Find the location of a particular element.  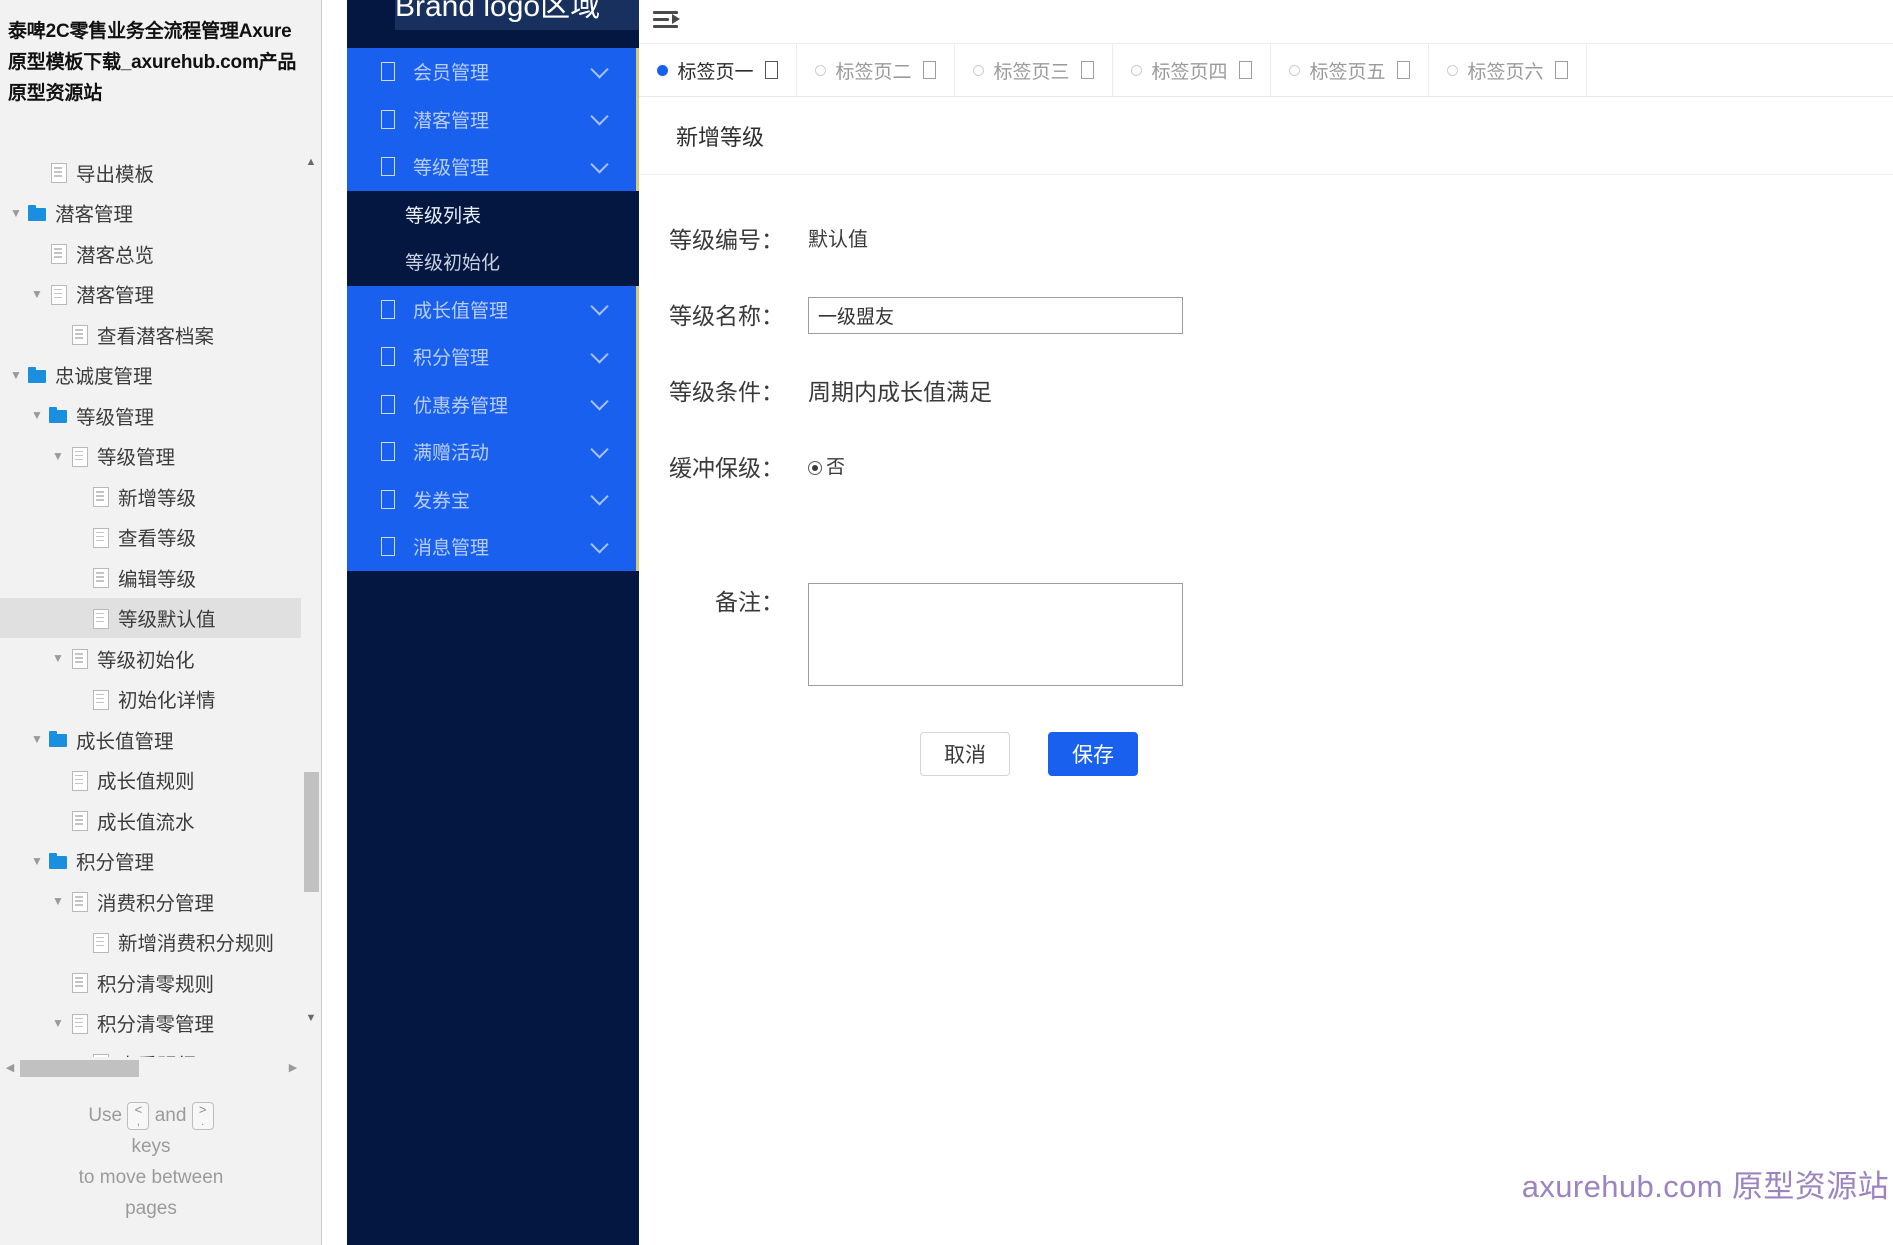

sidebar-subitem-2: 等级初始化 is located at coordinates (493, 262).